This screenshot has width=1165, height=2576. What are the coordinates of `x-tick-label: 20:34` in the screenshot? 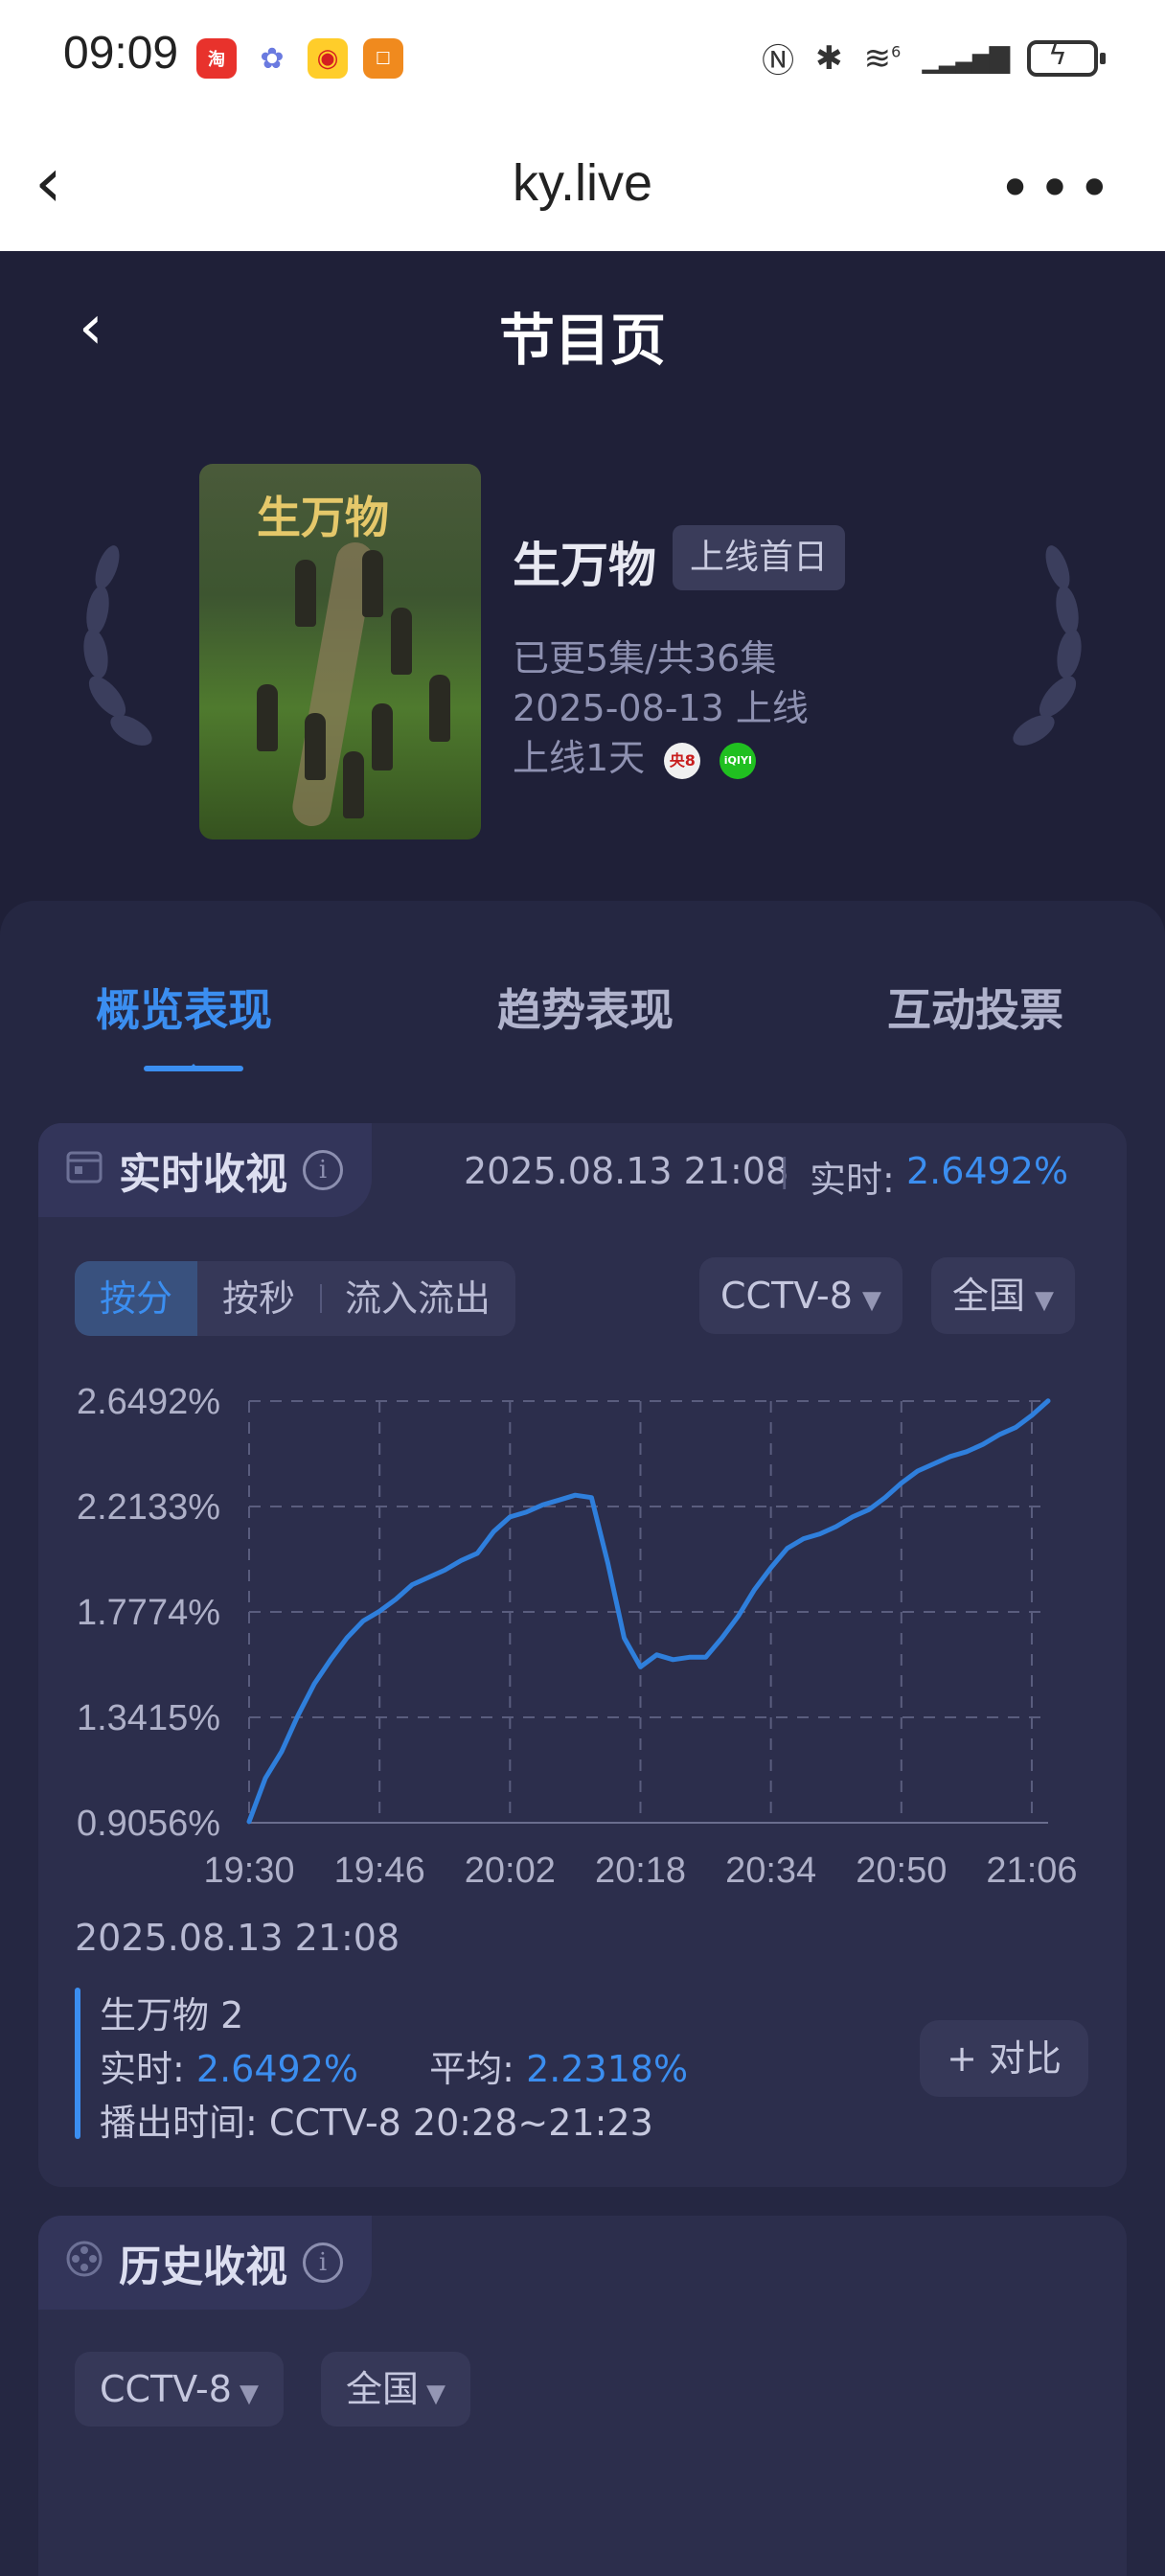 It's located at (770, 1871).